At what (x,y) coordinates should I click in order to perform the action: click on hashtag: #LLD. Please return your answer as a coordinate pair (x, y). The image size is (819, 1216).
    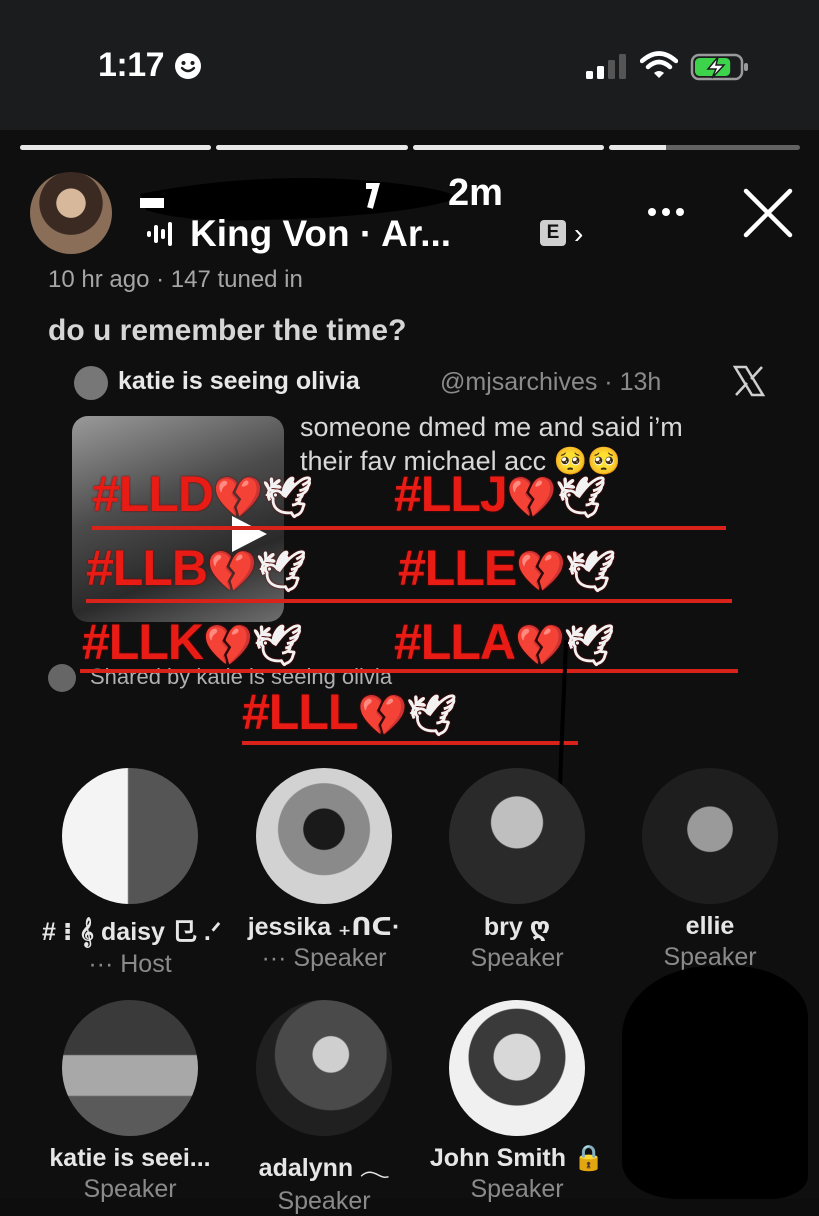
    Looking at the image, I should click on (153, 494).